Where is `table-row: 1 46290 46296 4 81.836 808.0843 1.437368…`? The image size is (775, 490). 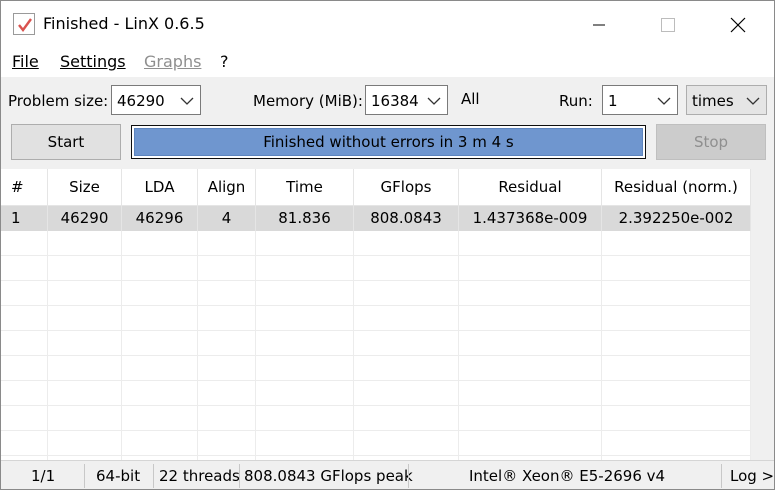 table-row: 1 46290 46296 4 81.836 808.0843 1.437368… is located at coordinates (376, 218).